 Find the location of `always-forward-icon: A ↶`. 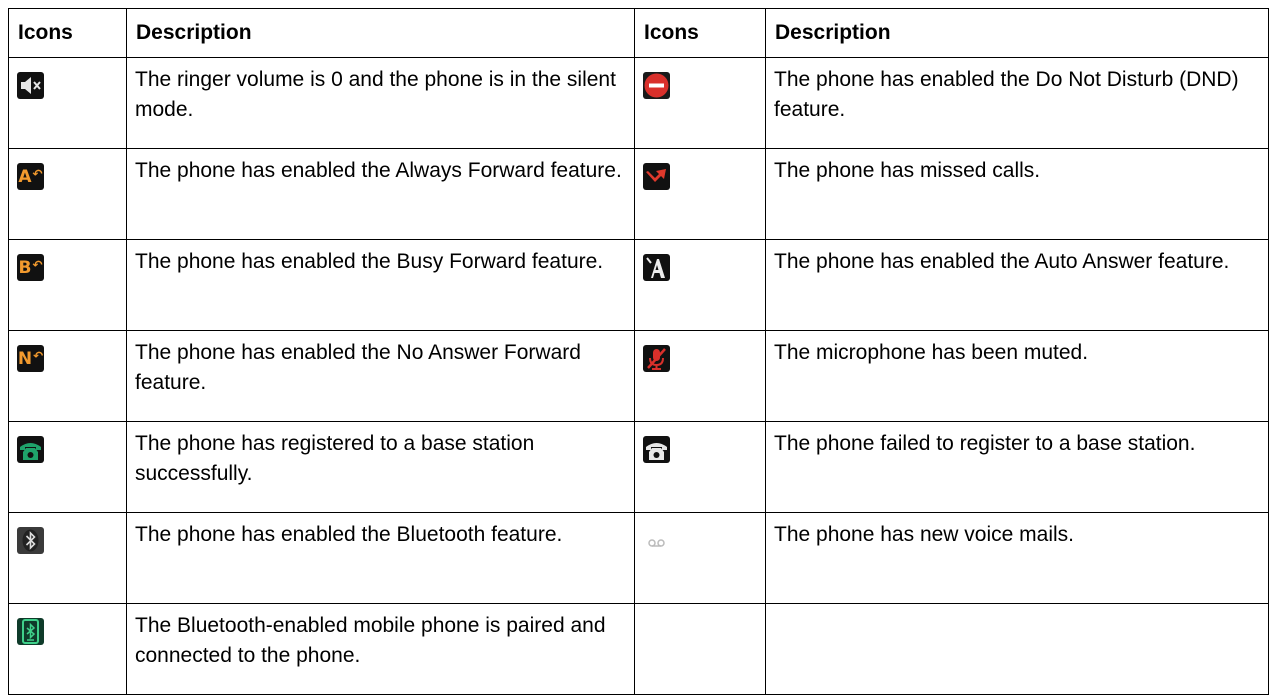

always-forward-icon: A ↶ is located at coordinates (30, 176).